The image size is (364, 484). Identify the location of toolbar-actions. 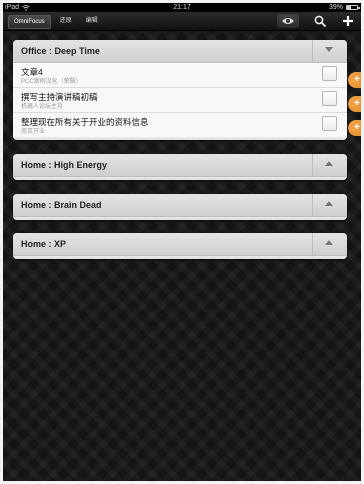
(316, 21).